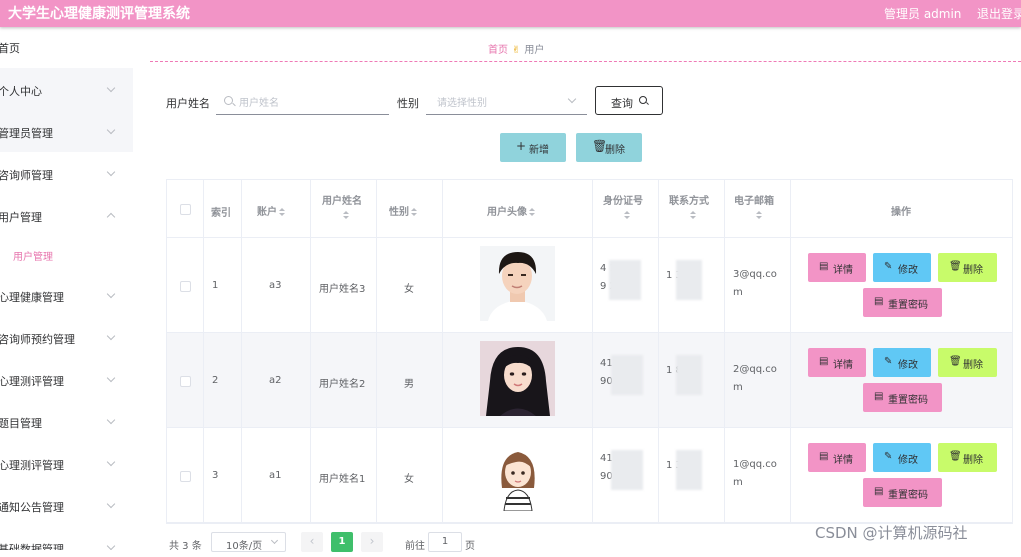 The width and height of the screenshot is (1021, 557). I want to click on admin-label: 管理员 admin, so click(923, 14).